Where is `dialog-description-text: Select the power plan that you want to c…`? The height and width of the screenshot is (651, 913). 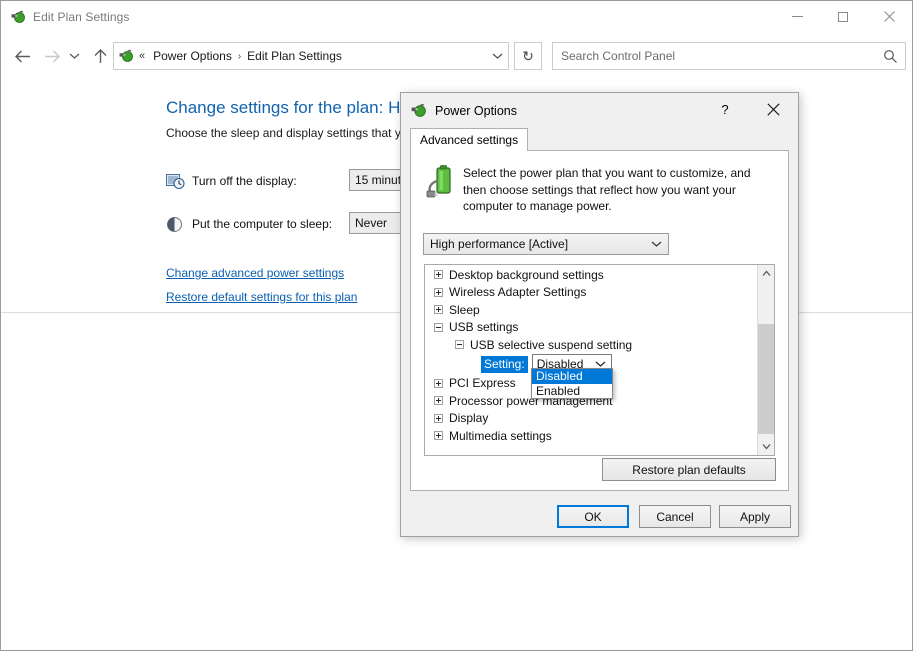
dialog-description-text: Select the power plan that you want to c… is located at coordinates (607, 189).